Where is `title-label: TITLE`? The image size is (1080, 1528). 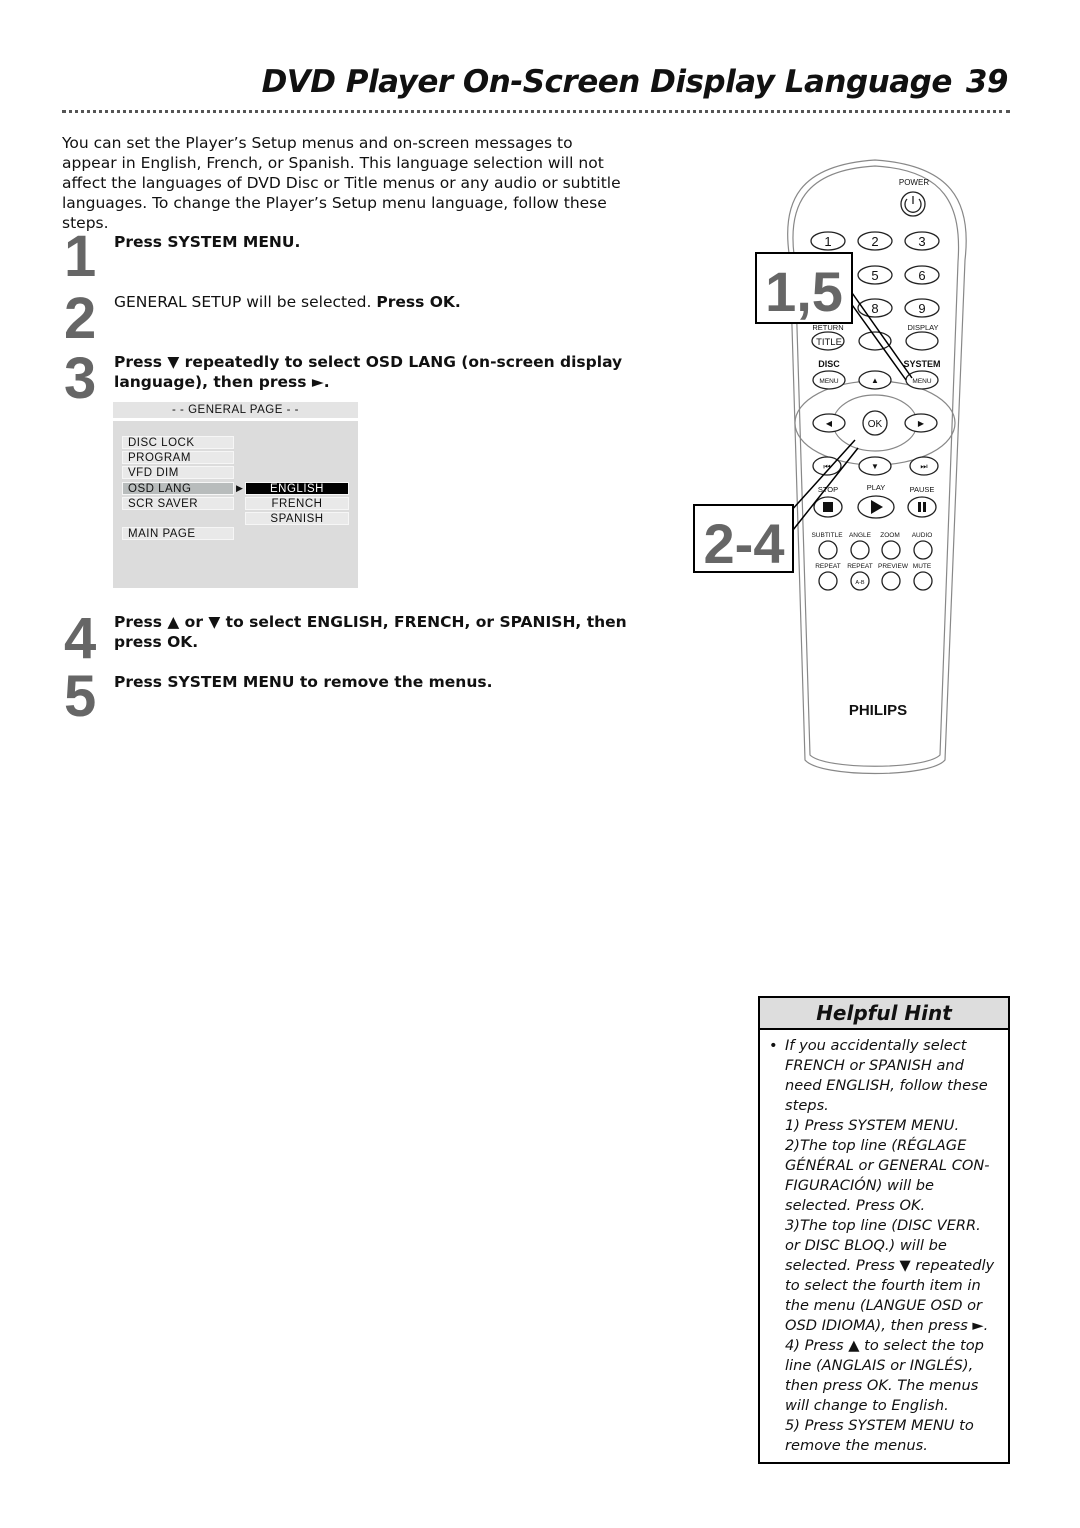 title-label: TITLE is located at coordinates (829, 342).